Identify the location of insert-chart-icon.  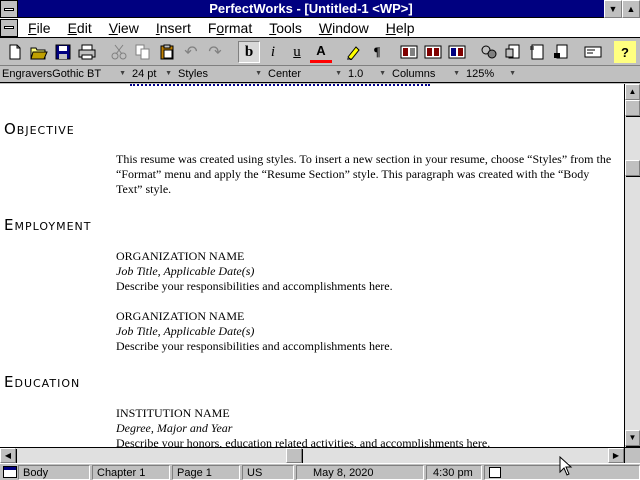
(457, 52).